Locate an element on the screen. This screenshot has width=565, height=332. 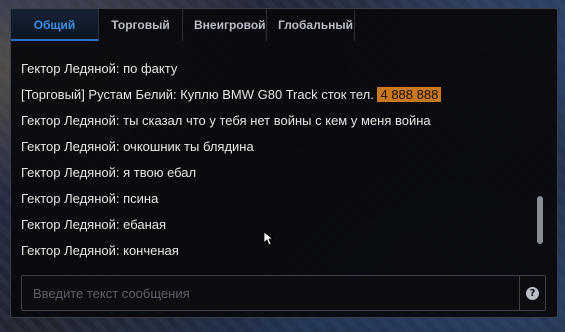
phone-number-highlight: 4 888 888 is located at coordinates (409, 94).